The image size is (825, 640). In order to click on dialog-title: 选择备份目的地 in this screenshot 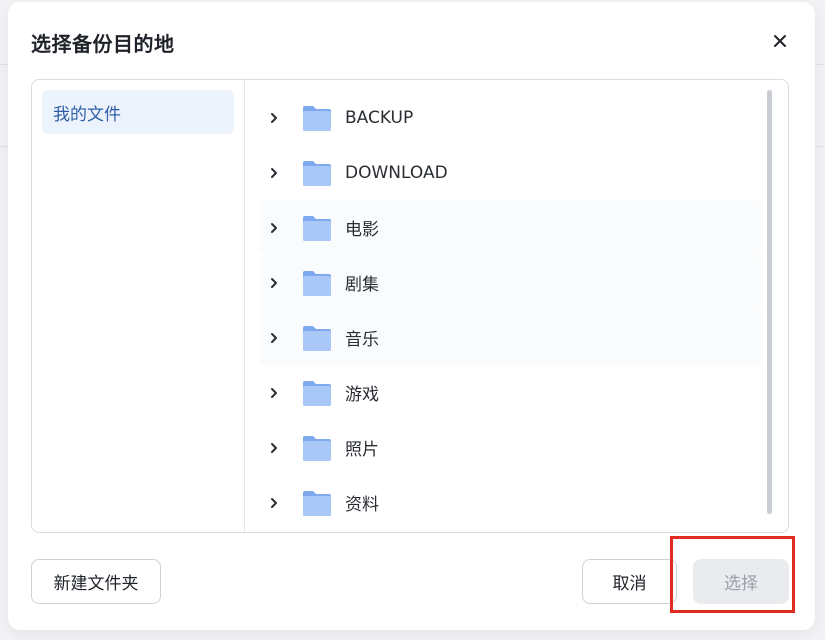, I will do `click(103, 44)`.